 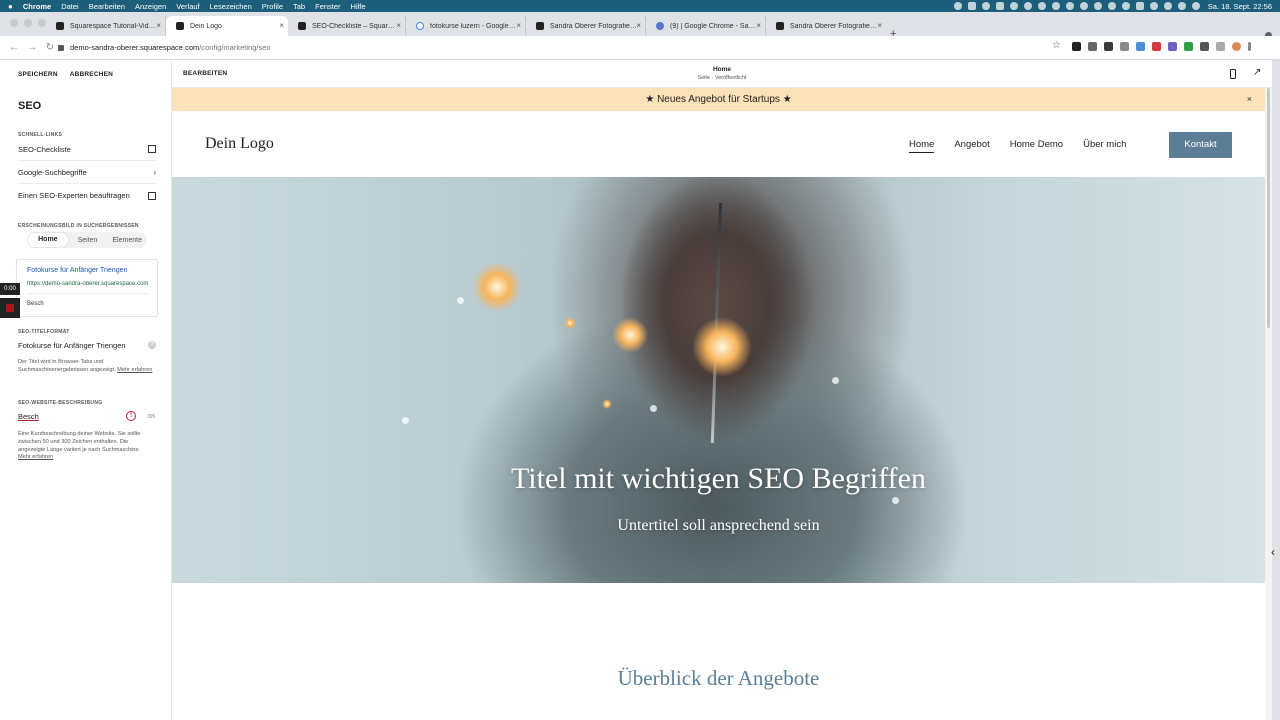 What do you see at coordinates (1125, 6) in the screenshot?
I see `wifi-icon` at bounding box center [1125, 6].